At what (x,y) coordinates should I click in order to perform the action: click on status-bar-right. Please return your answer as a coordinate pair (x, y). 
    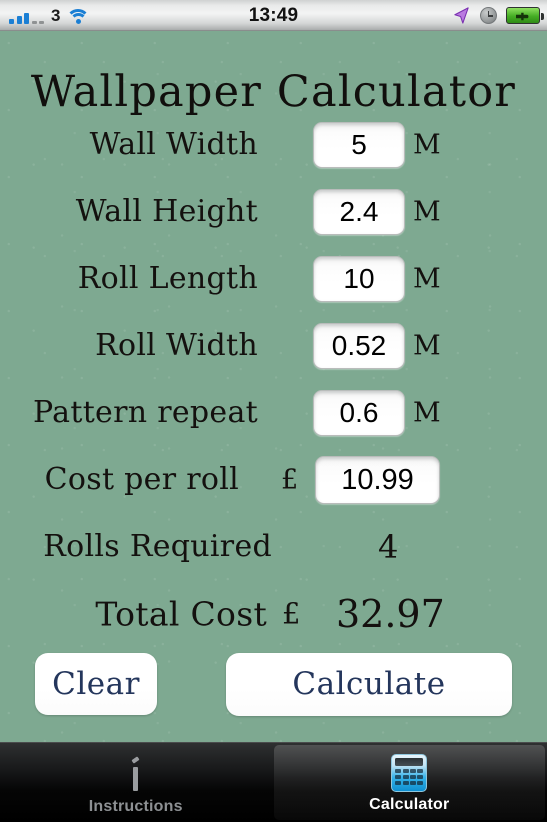
    Looking at the image, I should click on (498, 15).